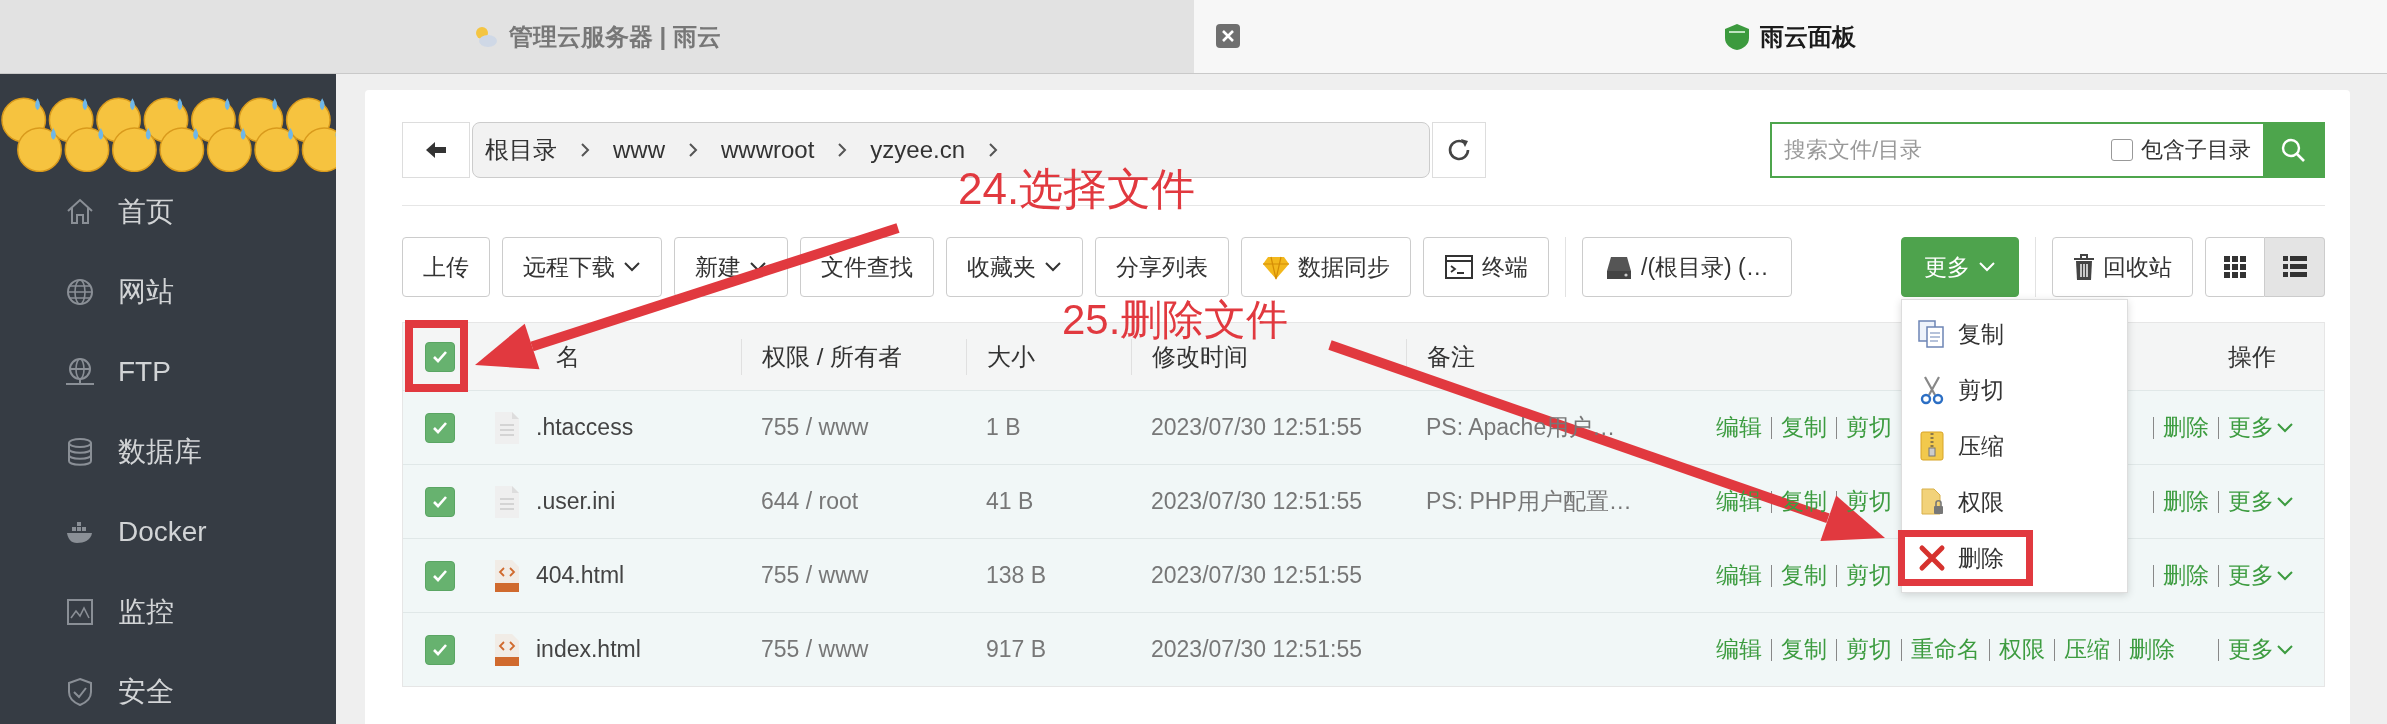 Image resolution: width=2387 pixels, height=724 pixels. I want to click on back-arrow-icon, so click(436, 150).